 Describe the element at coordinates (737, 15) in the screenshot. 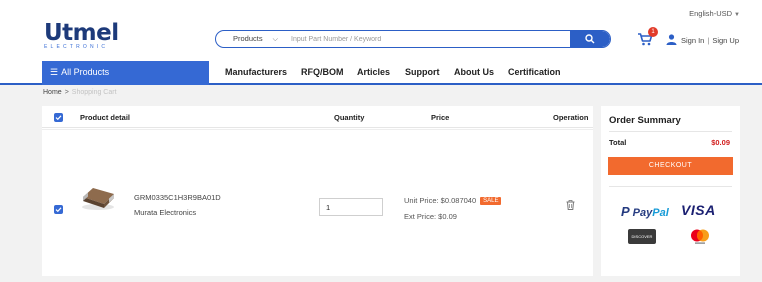

I see `chevron-down-icon: ▼` at that location.